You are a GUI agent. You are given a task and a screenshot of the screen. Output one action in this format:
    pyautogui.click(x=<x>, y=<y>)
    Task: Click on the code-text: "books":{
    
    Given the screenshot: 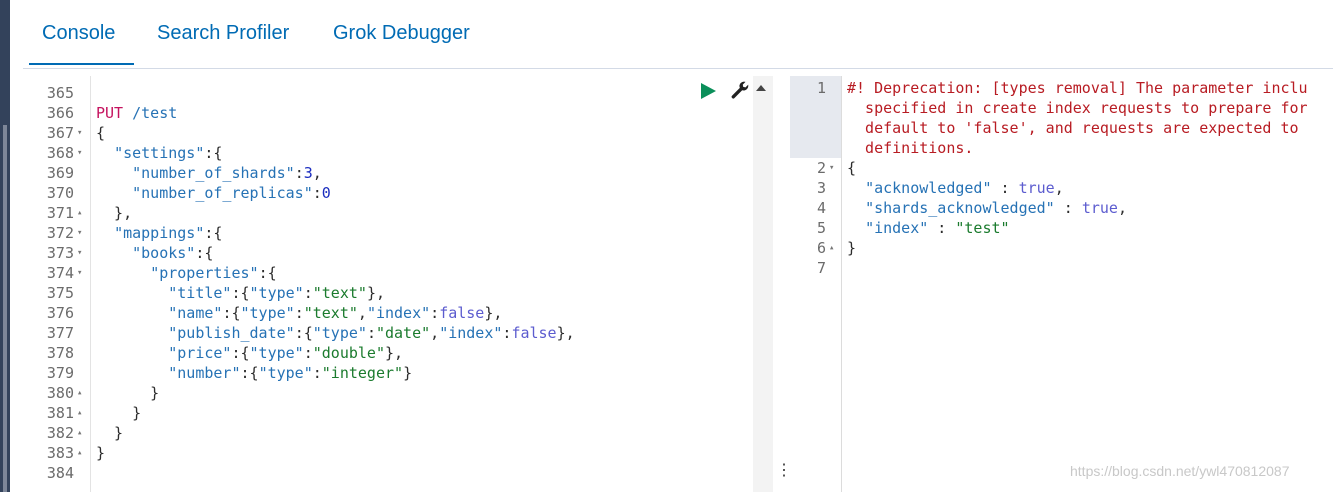 What is the action you would take?
    pyautogui.click(x=154, y=253)
    